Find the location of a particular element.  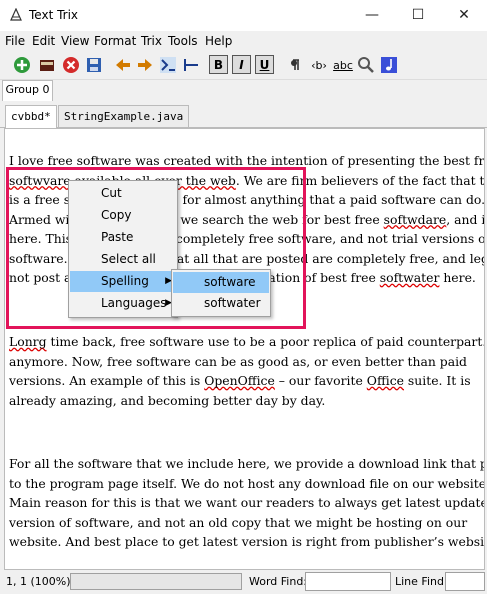

tab-cvbbd: cvbbd* is located at coordinates (31, 116).